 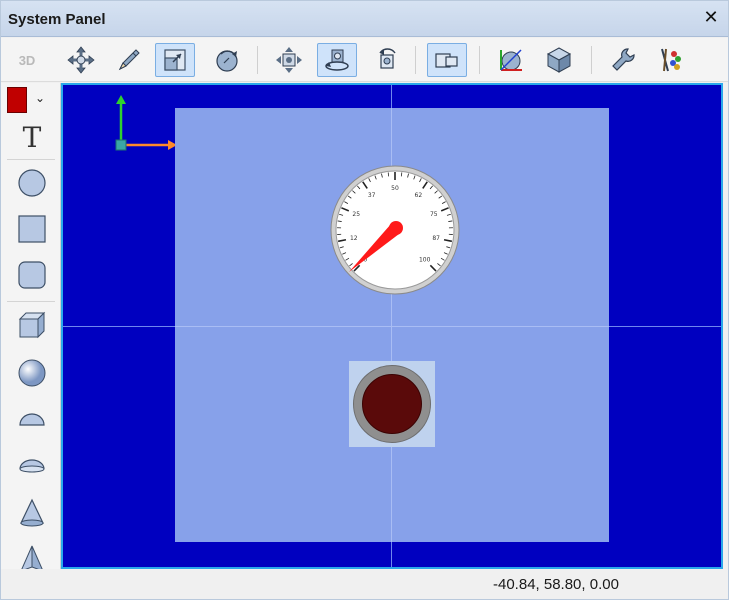 I want to click on sphere-tool-button, so click(x=32, y=373).